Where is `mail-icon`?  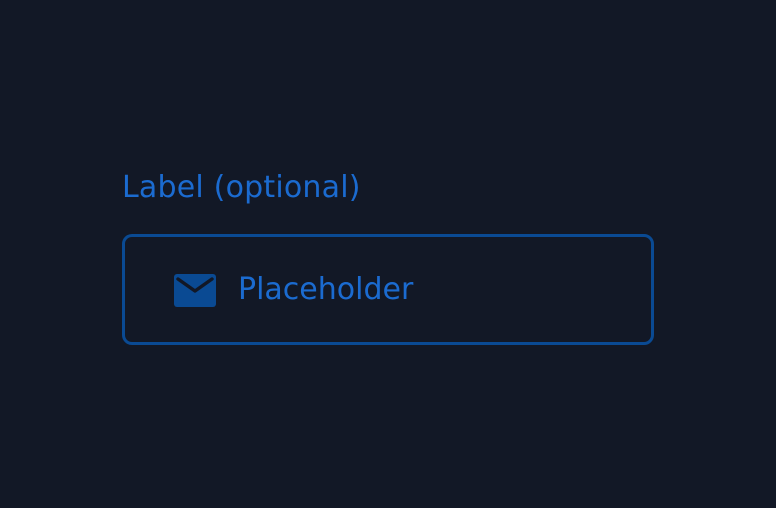 mail-icon is located at coordinates (195, 290).